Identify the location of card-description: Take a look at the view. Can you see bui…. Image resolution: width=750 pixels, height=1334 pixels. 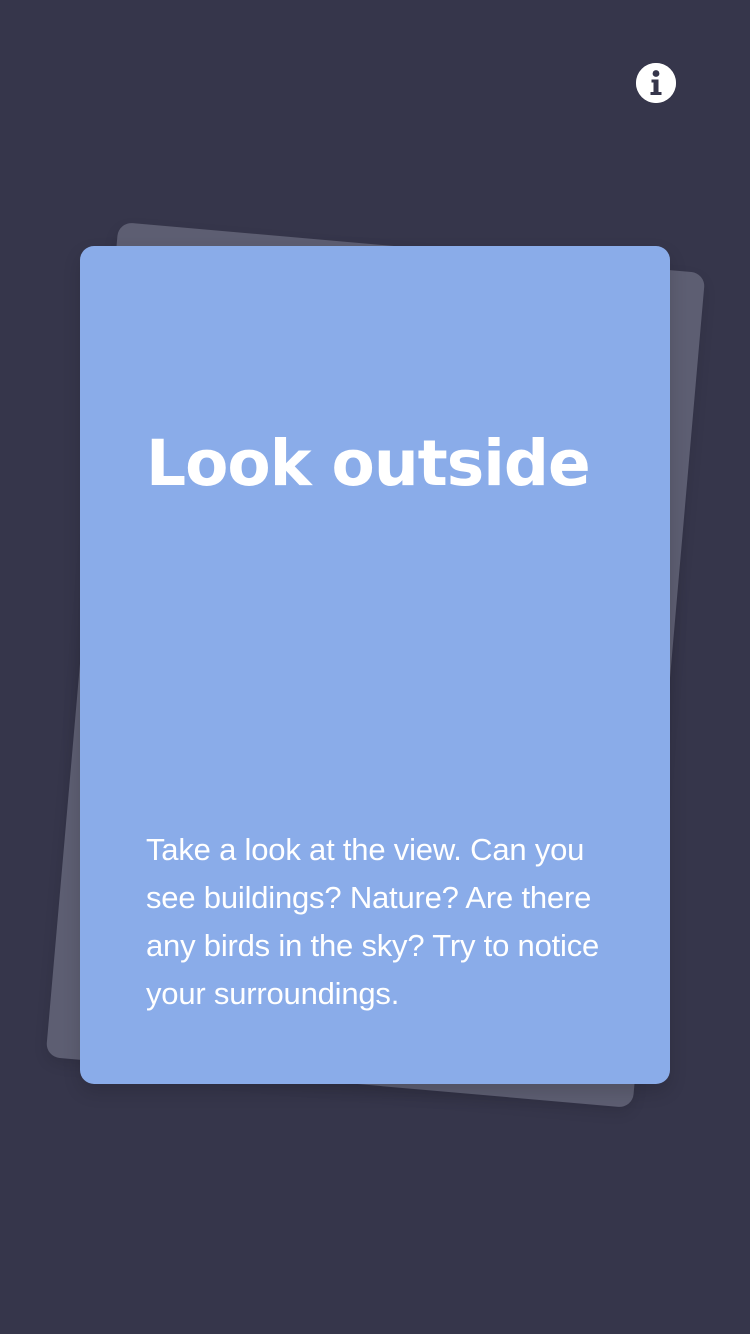
(373, 921).